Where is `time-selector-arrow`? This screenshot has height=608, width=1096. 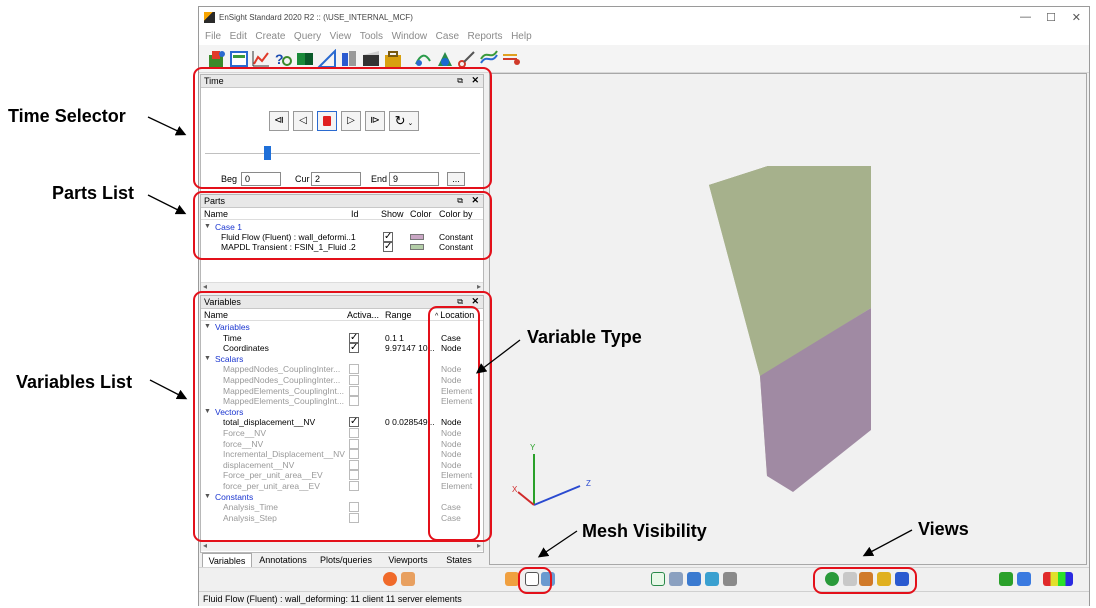 time-selector-arrow is located at coordinates (167, 126).